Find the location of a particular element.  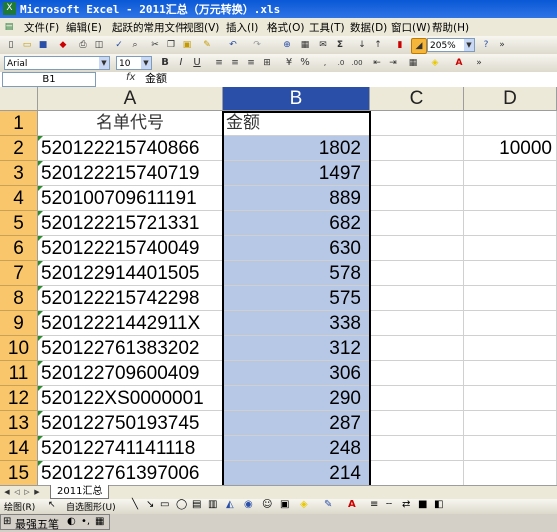

font-size-combo: 10 ▼ is located at coordinates (134, 63).